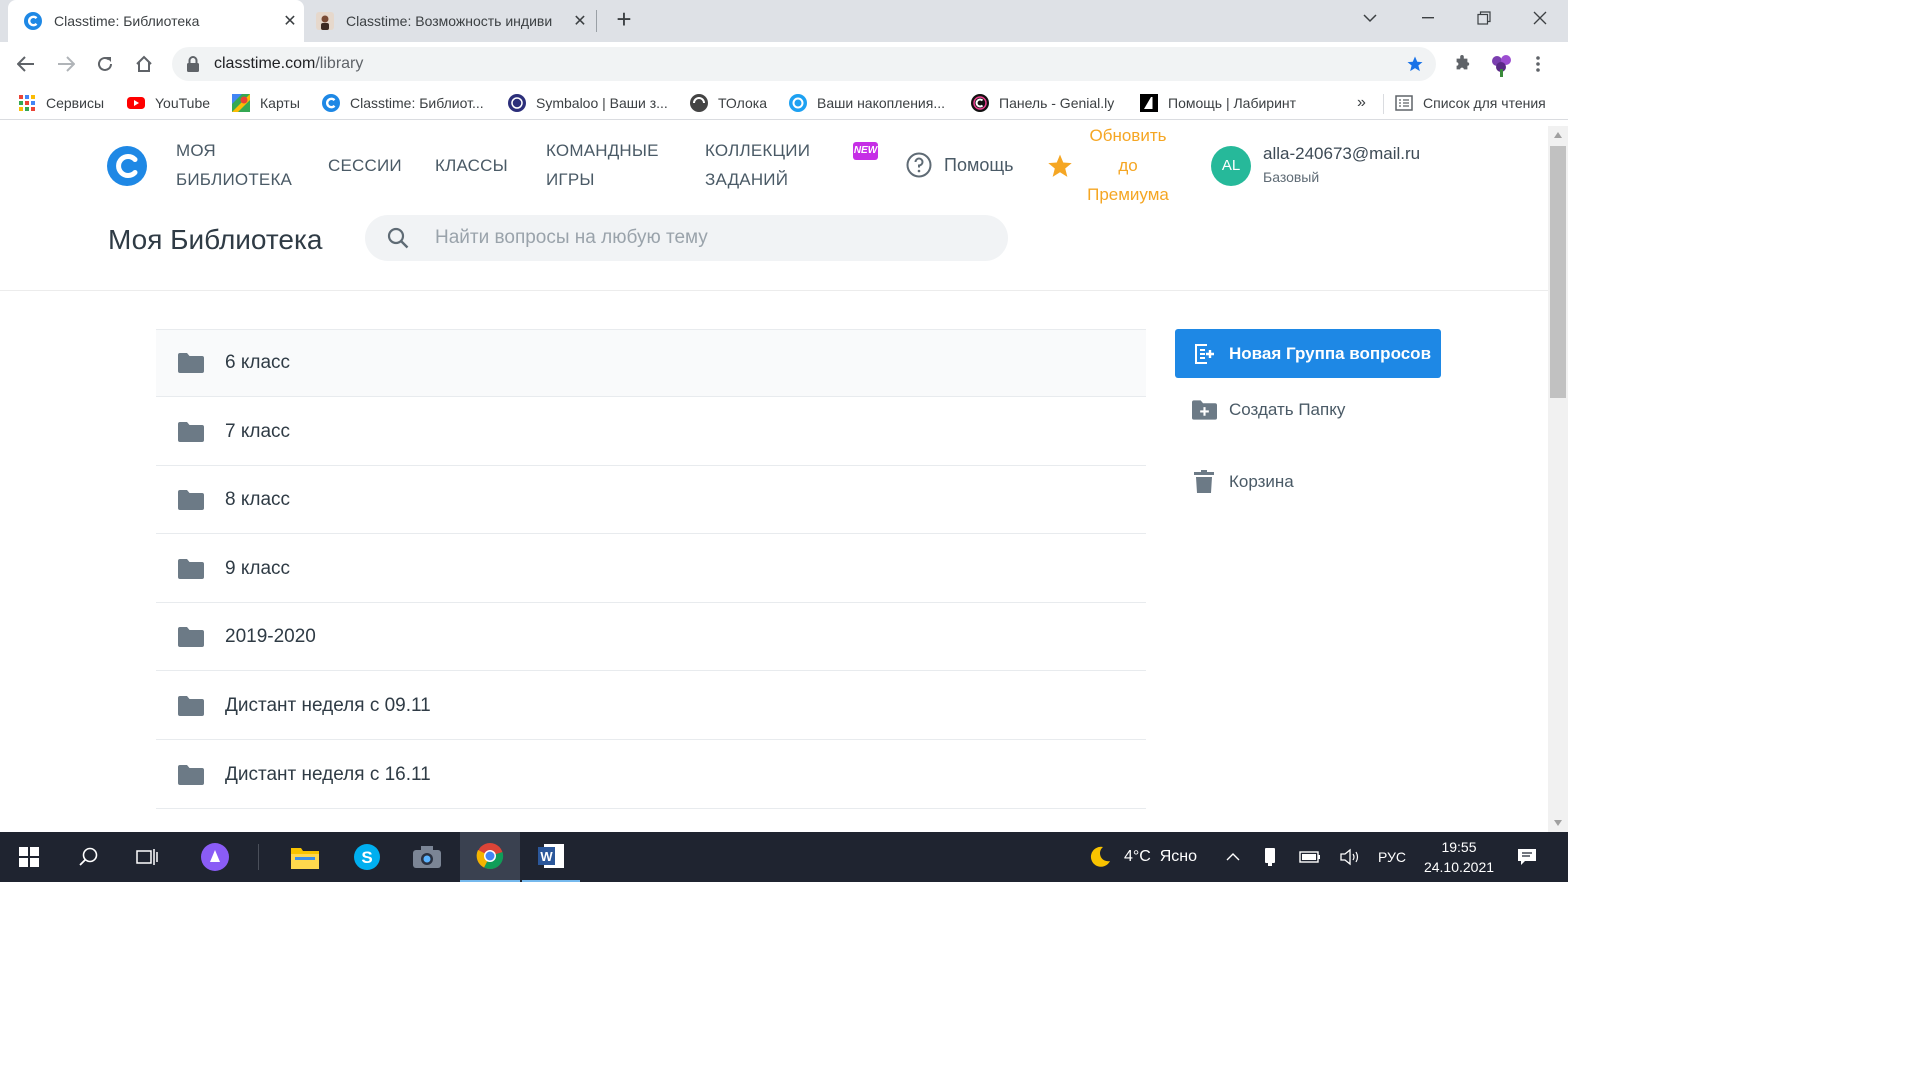  I want to click on search-placeholder: Найти вопросы на любую тему, so click(571, 237).